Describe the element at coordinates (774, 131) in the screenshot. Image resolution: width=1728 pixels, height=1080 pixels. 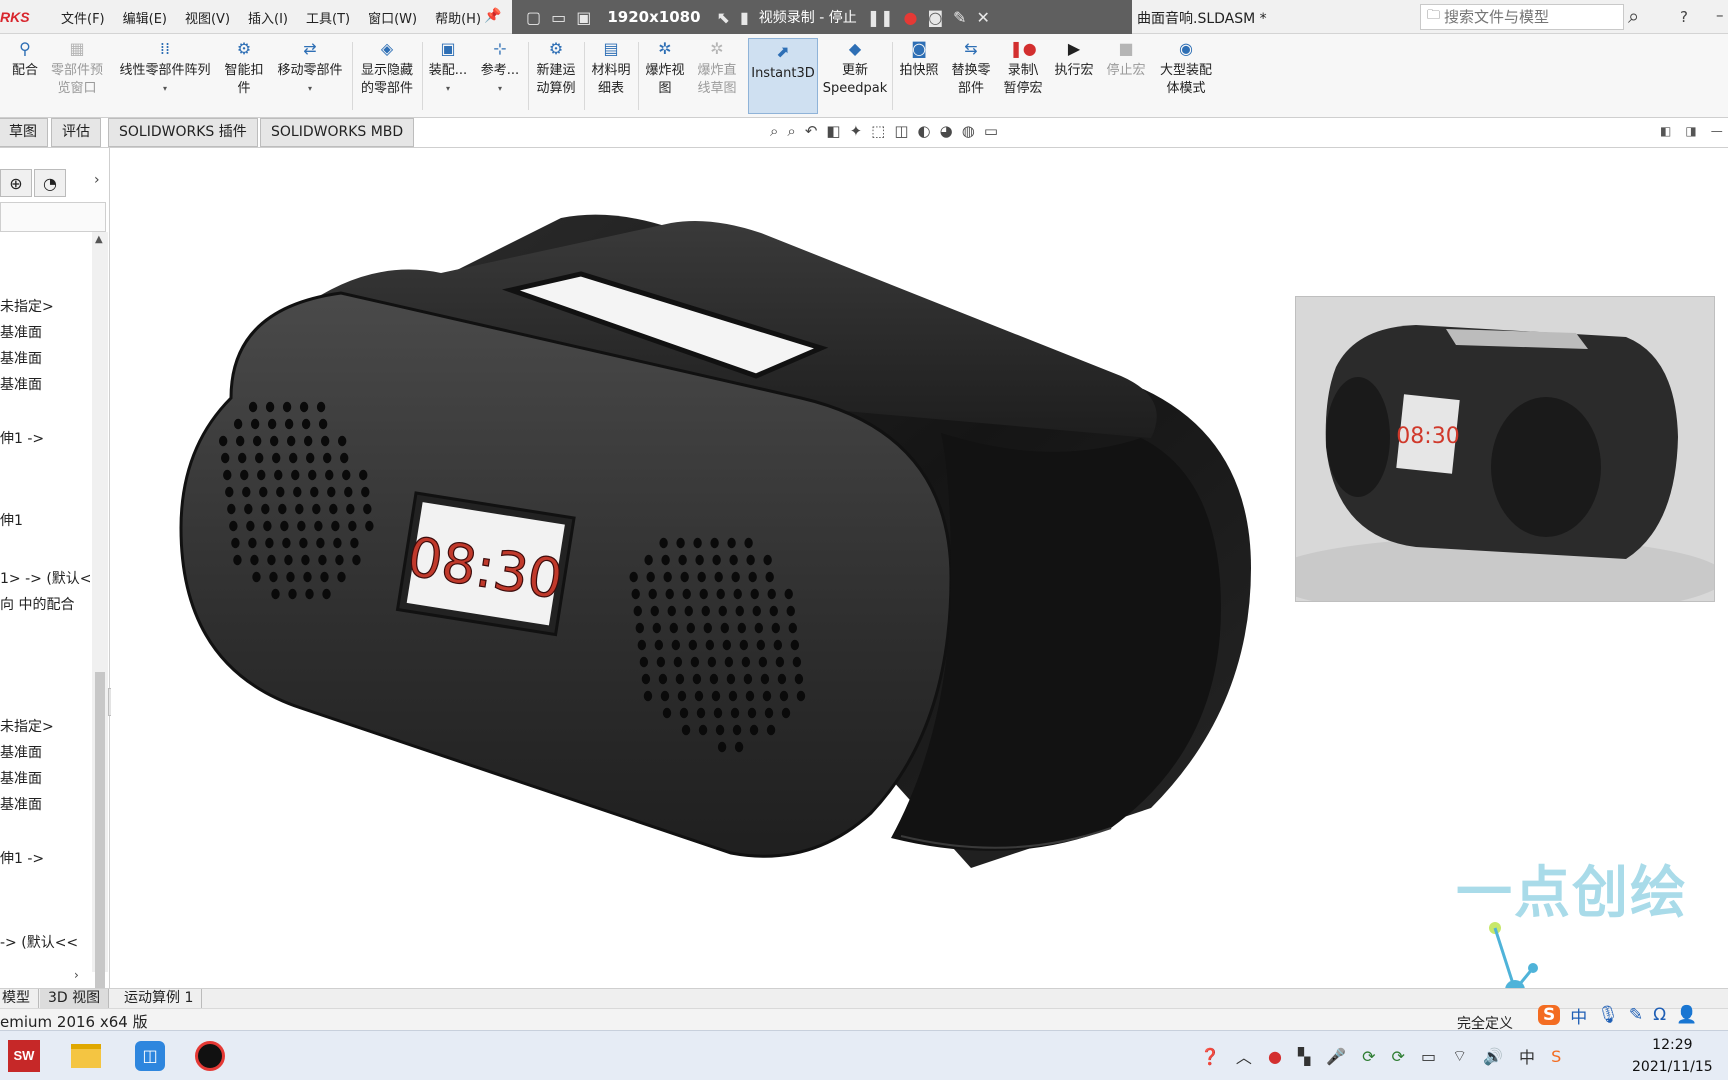
I see `zoom-to-fit-icon: ⌕` at that location.